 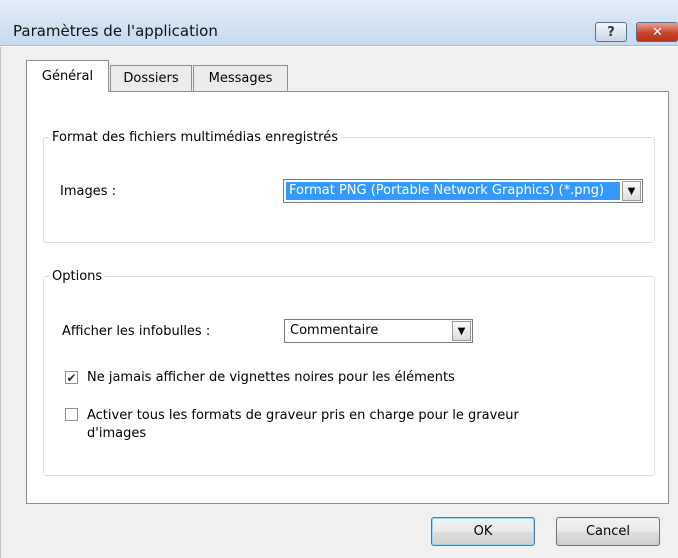 I want to click on close-button: ✕, so click(x=657, y=32).